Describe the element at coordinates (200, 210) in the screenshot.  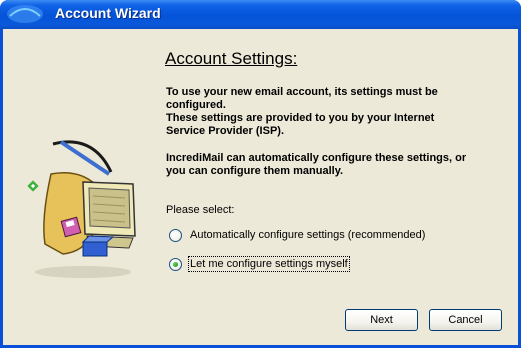
I see `select-prompt: Please select:` at that location.